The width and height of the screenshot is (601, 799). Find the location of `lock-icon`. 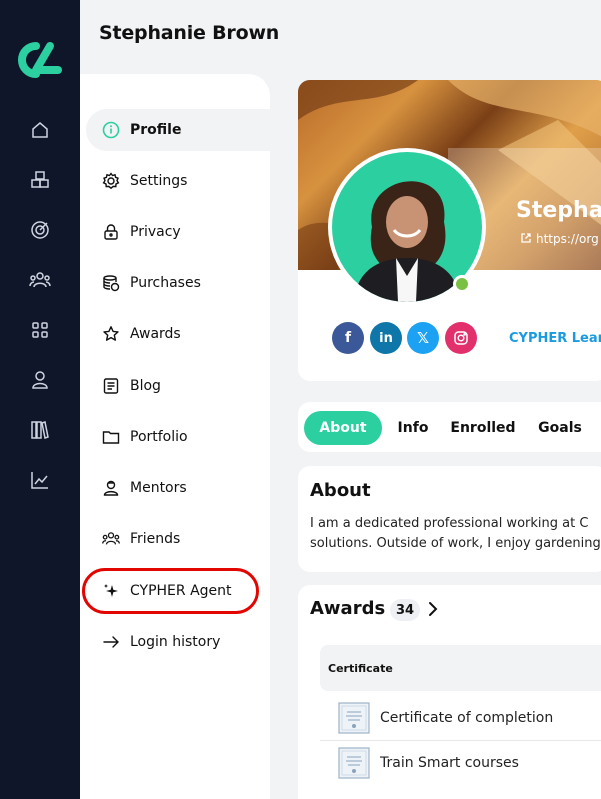

lock-icon is located at coordinates (111, 232).